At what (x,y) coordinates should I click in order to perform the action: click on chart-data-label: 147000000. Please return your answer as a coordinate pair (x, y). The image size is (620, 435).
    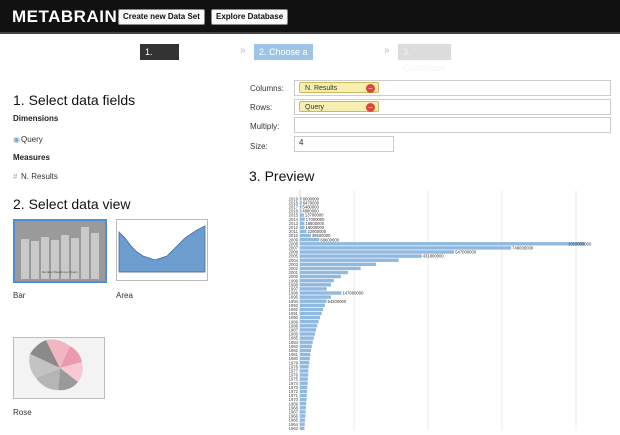
    Looking at the image, I should click on (353, 293).